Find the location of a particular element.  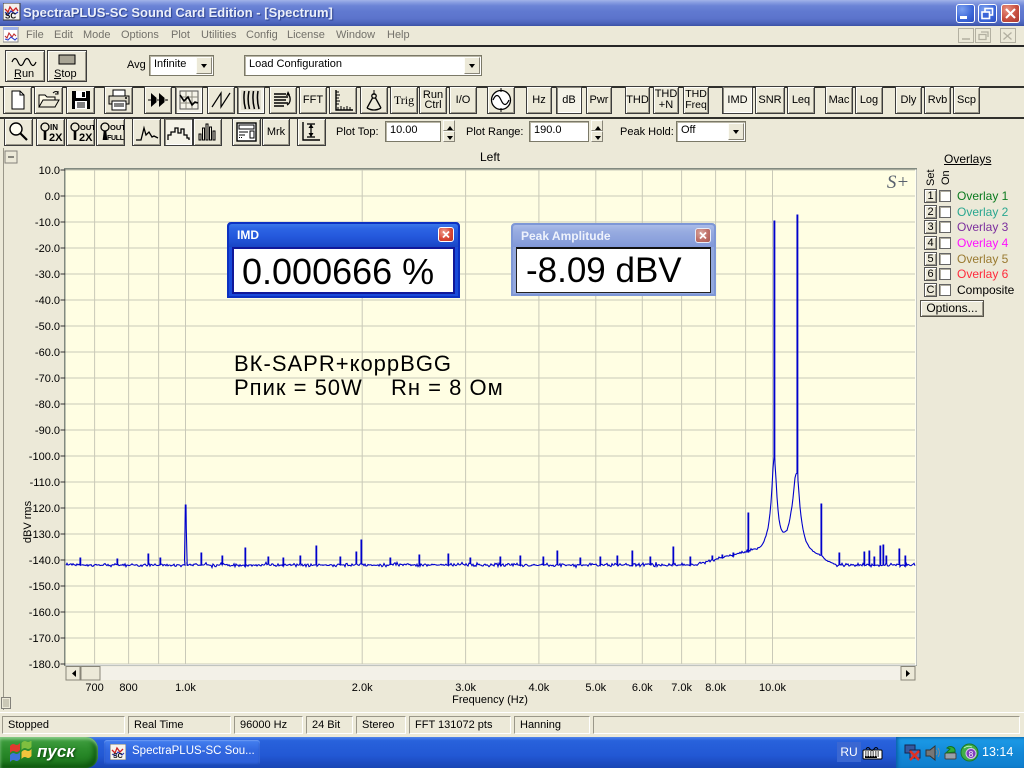

svg-text: On is located at coordinates (946, 177).